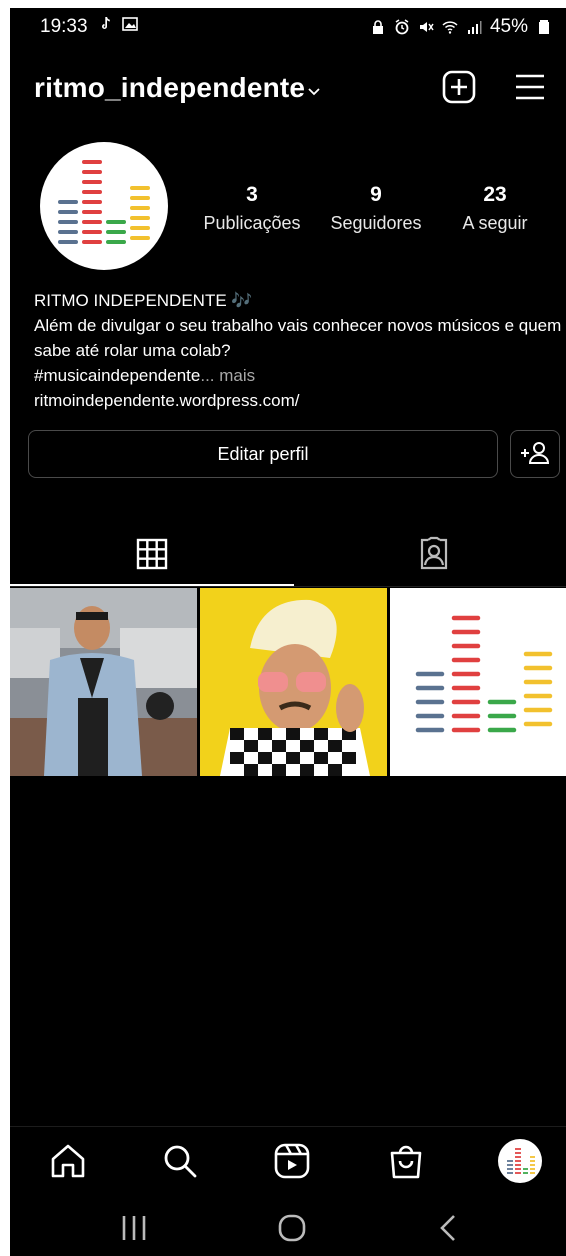 The height and width of the screenshot is (1256, 566). I want to click on battery-icon, so click(544, 27).